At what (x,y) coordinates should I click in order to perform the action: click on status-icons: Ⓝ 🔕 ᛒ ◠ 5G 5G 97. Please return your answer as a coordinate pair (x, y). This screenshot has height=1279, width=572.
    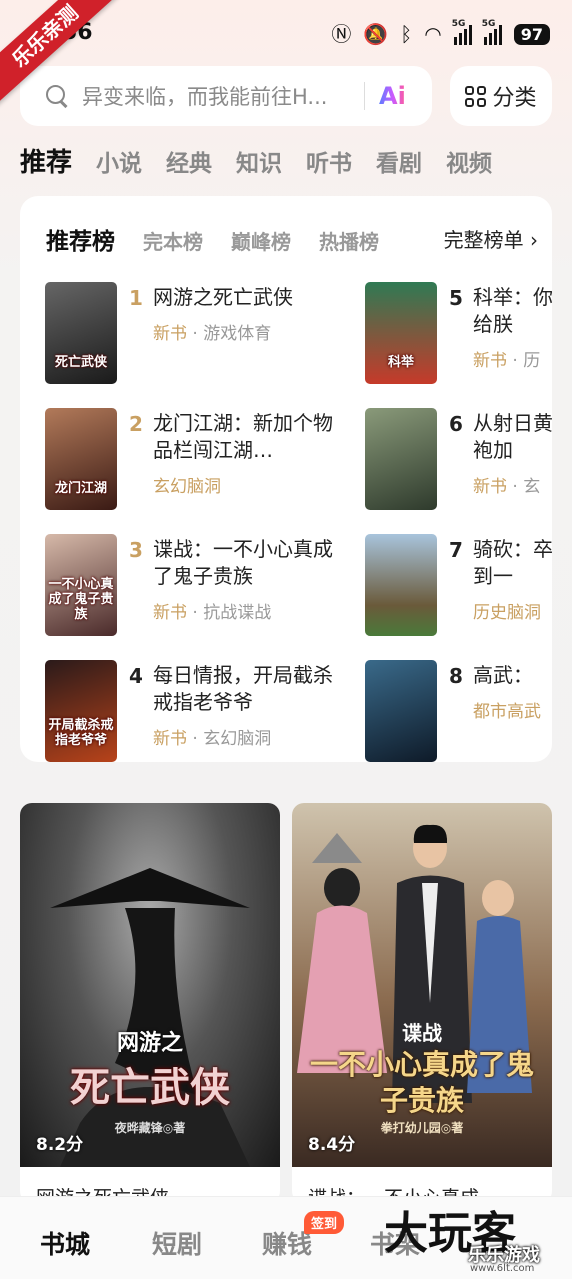
    Looking at the image, I should click on (440, 33).